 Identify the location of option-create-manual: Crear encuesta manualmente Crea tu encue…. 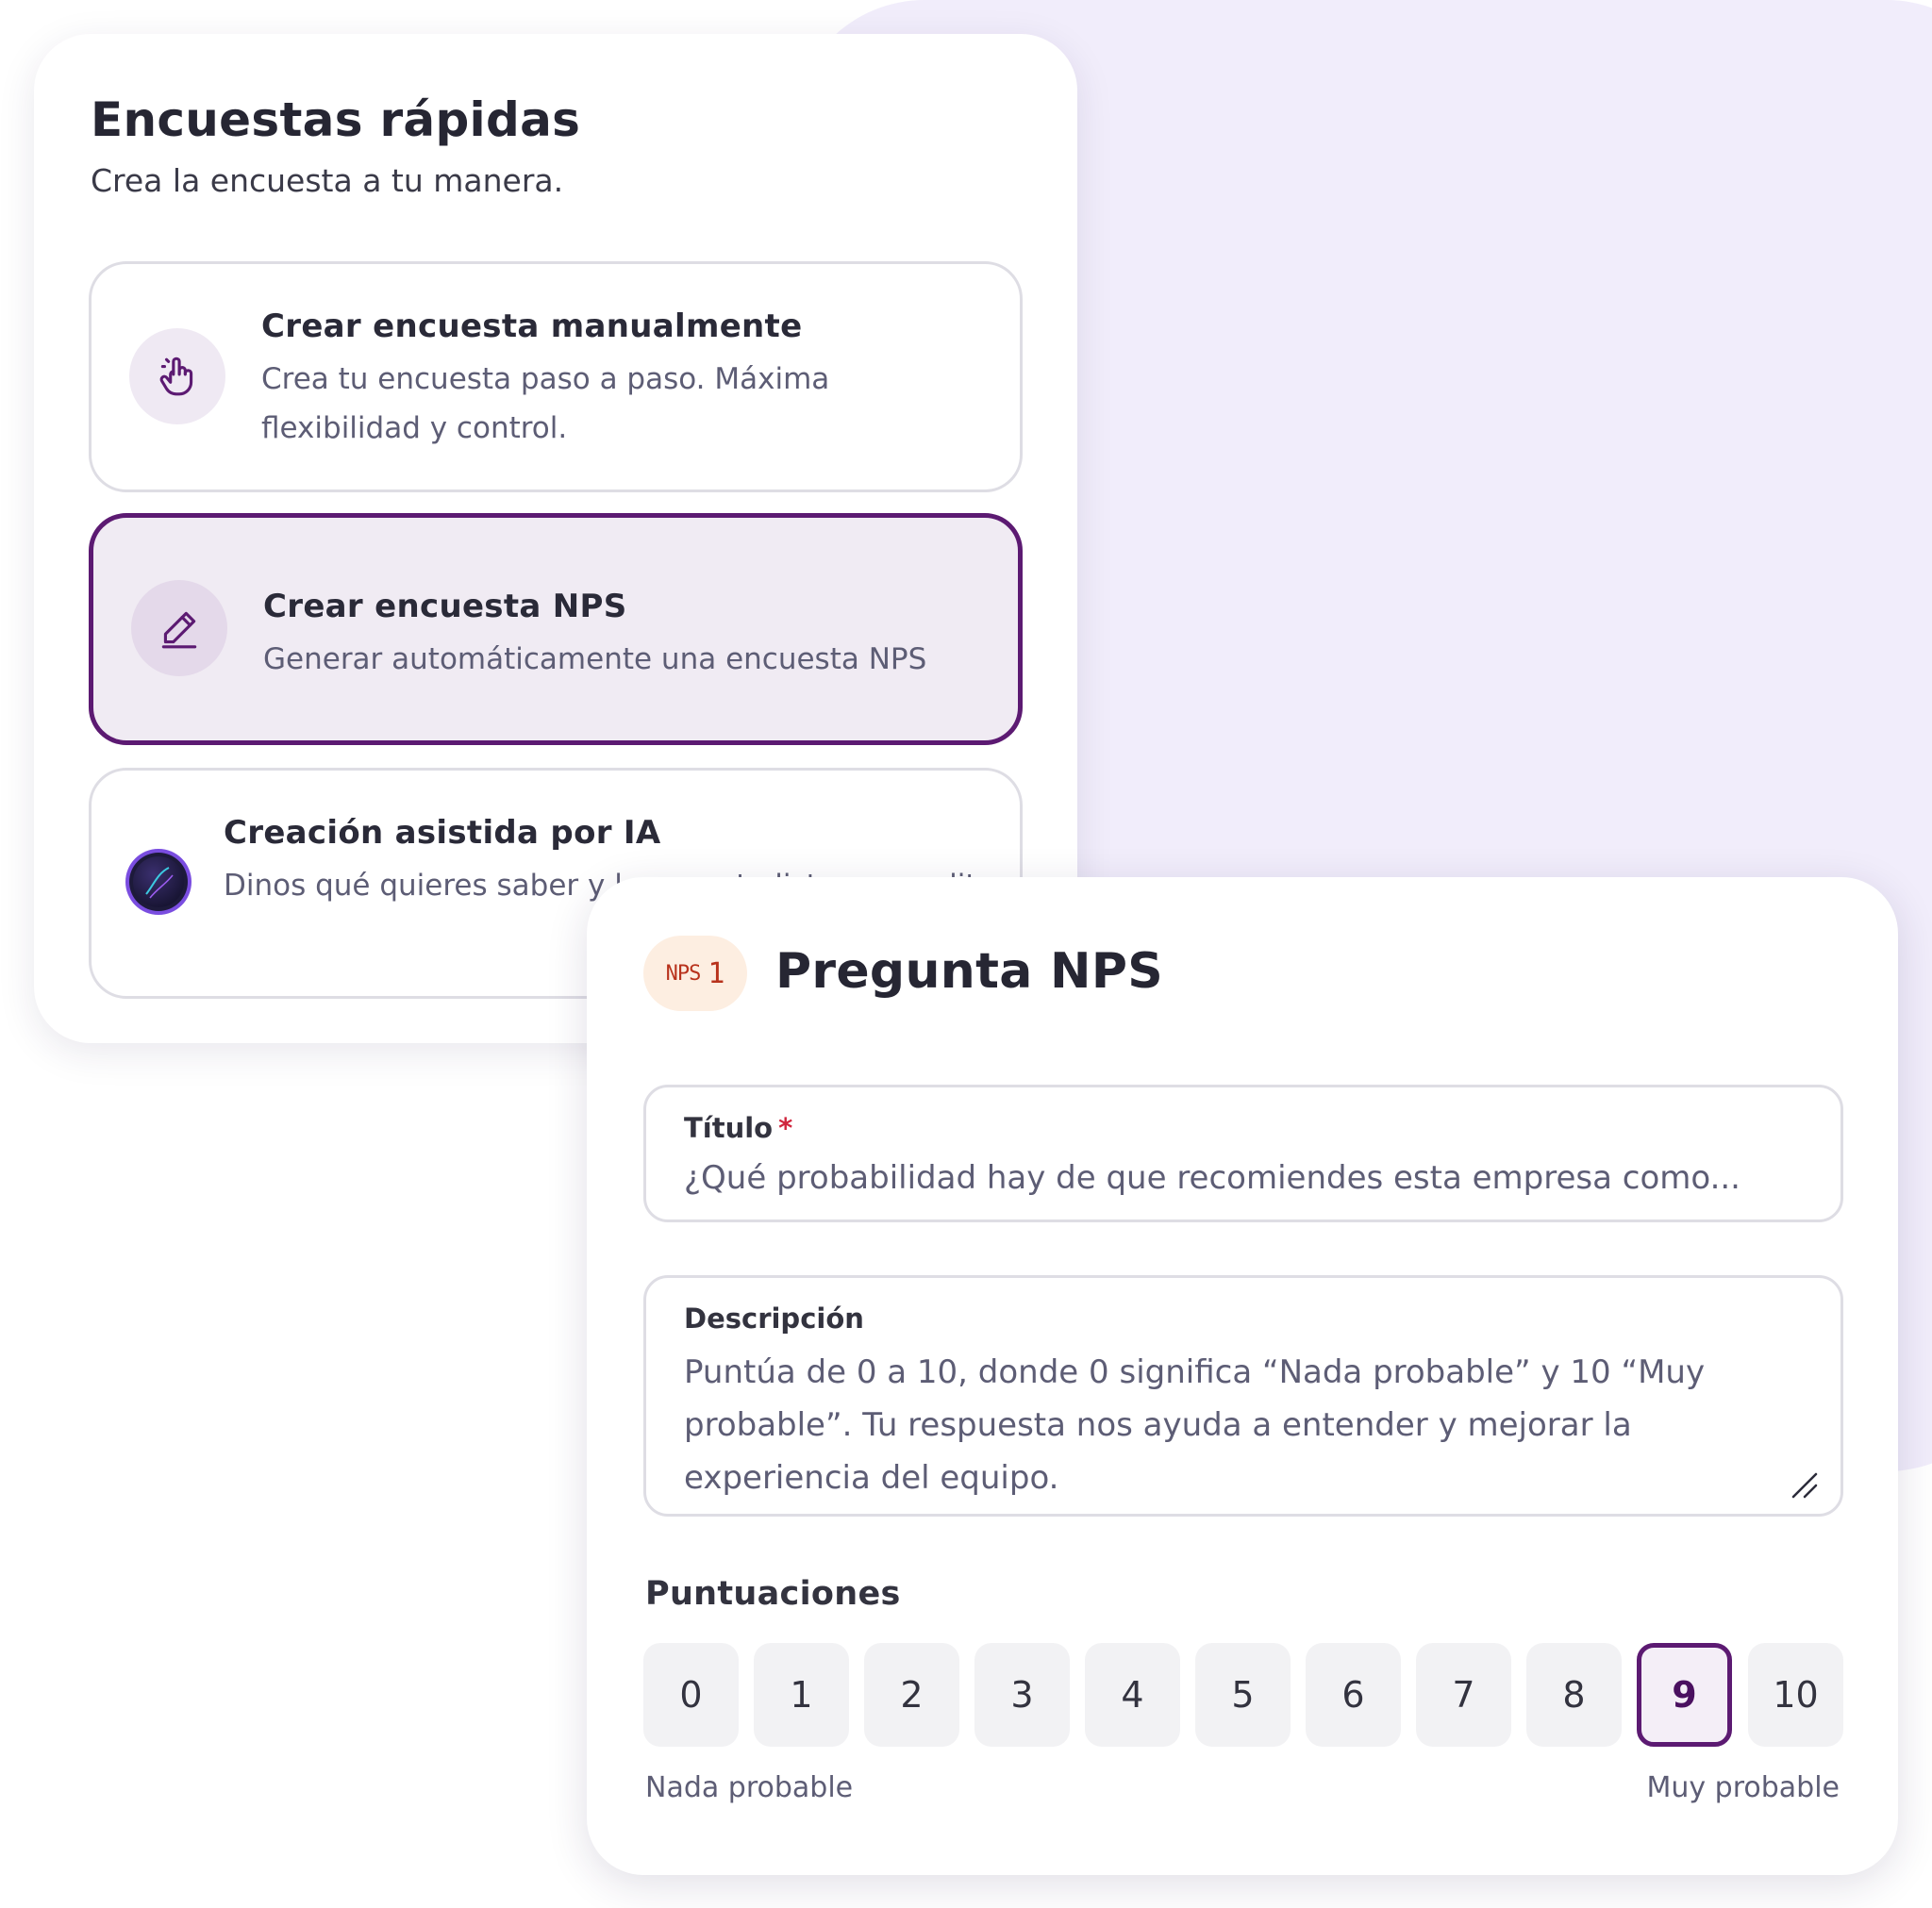
(556, 376).